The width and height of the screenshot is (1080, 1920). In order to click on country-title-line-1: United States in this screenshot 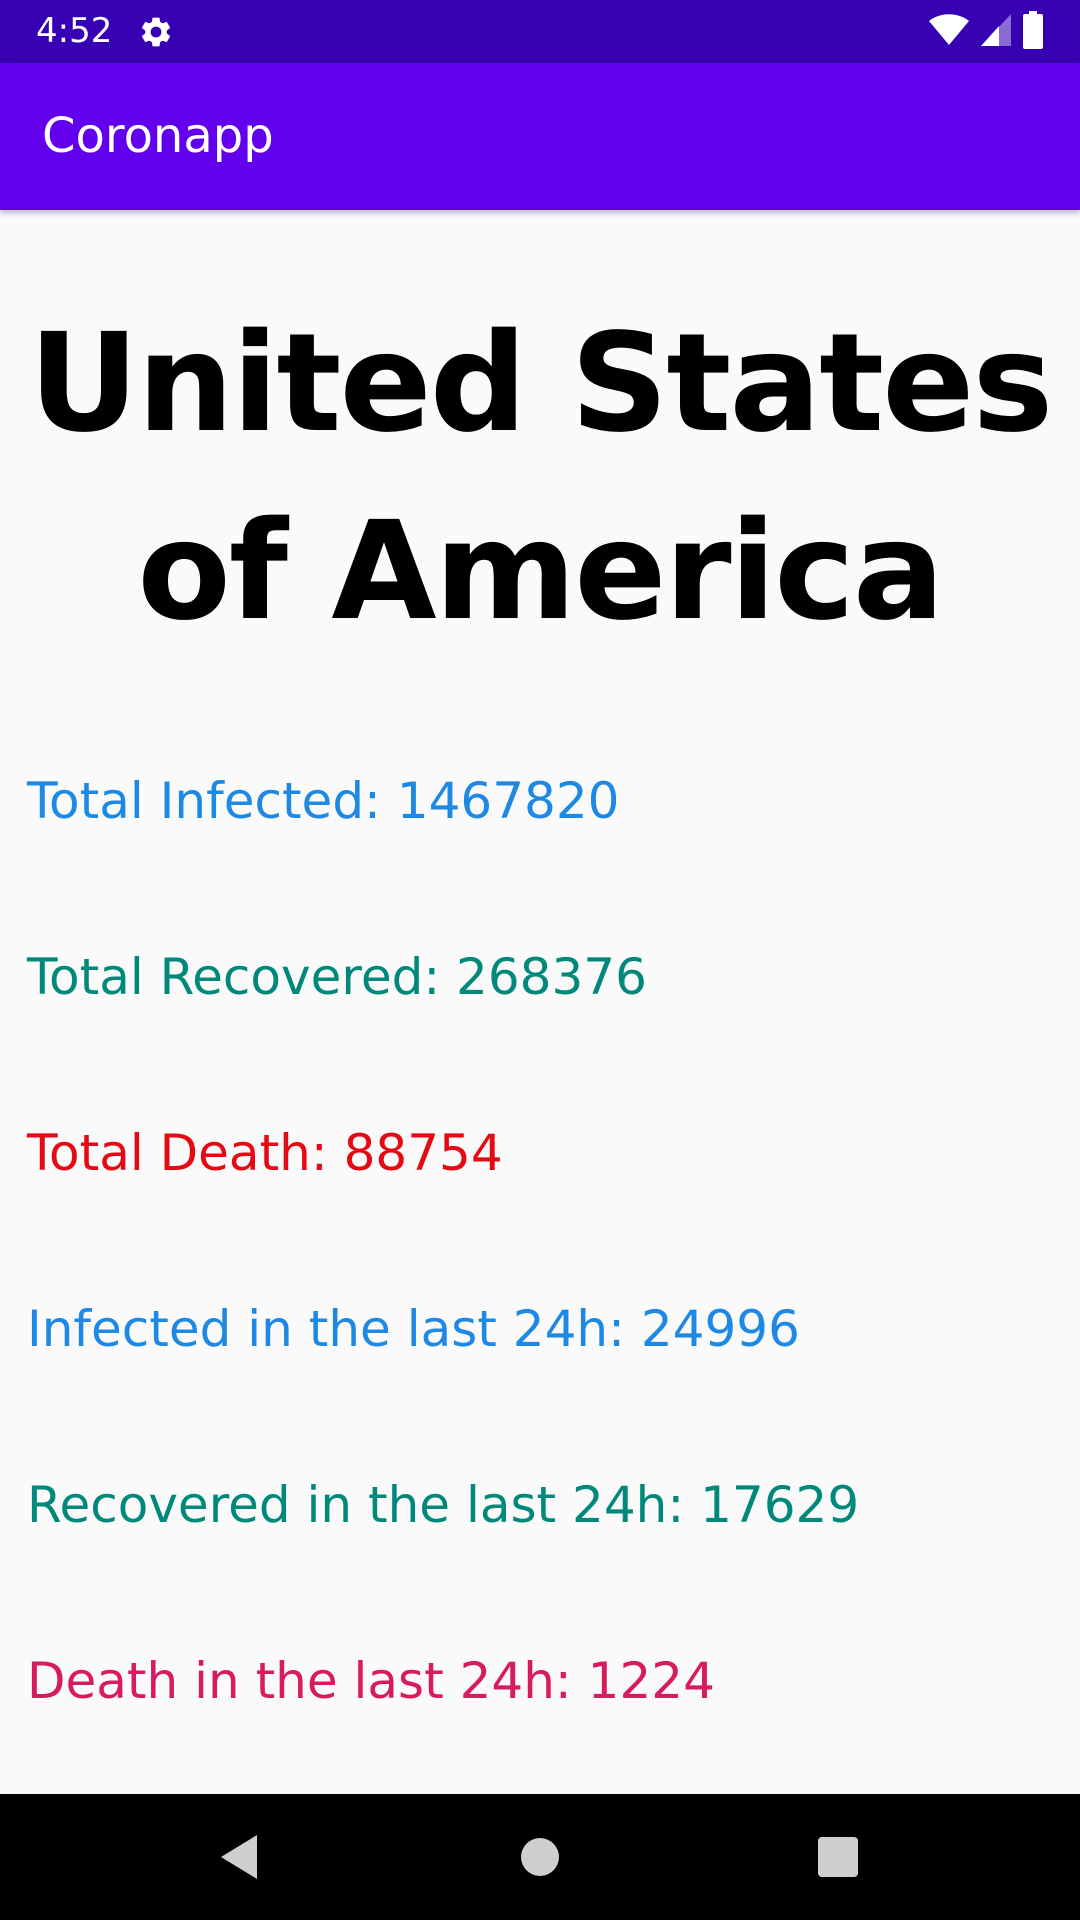, I will do `click(541, 384)`.